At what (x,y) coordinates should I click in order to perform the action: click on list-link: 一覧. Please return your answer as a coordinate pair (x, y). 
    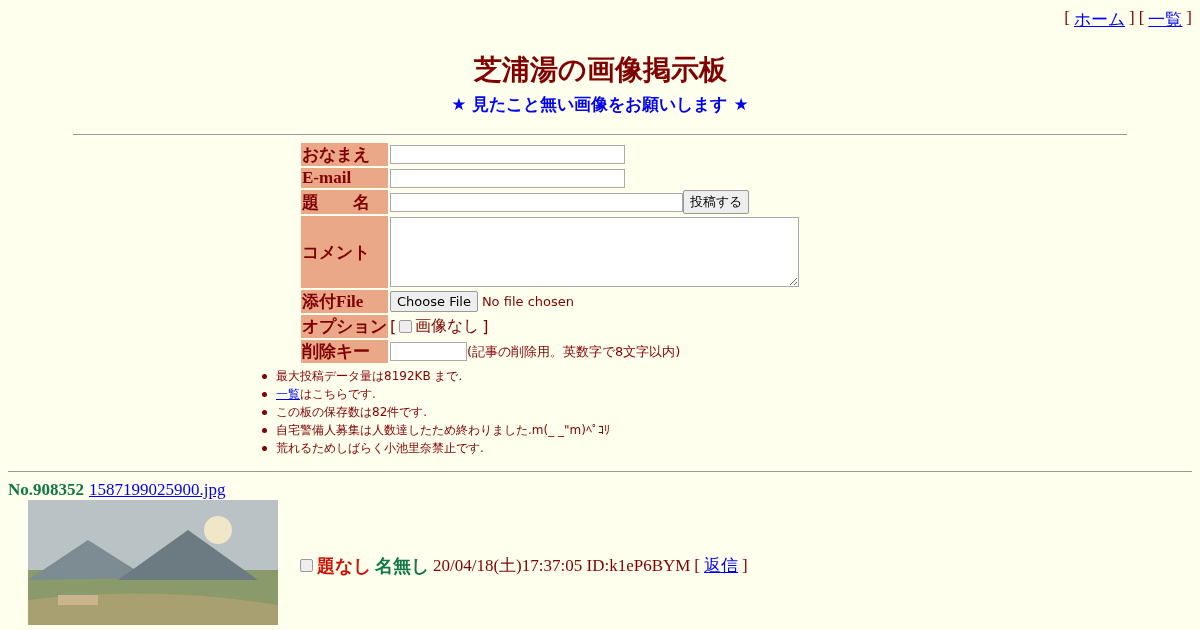
    Looking at the image, I should click on (288, 393).